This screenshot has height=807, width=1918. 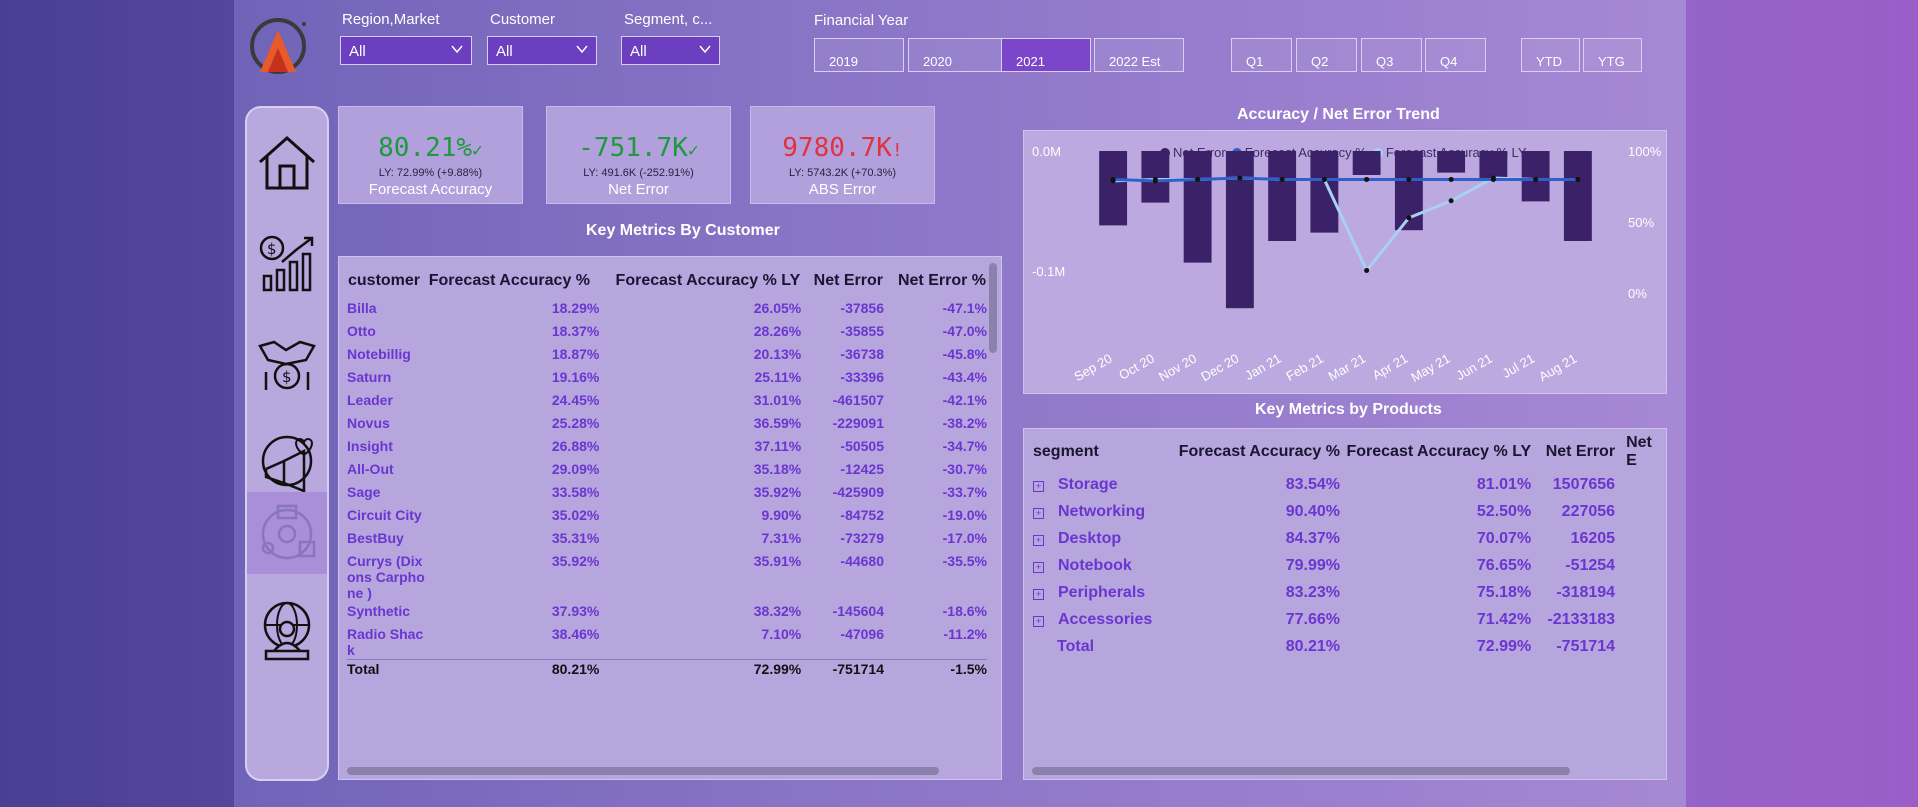 I want to click on nav-sales: $, so click(x=287, y=263).